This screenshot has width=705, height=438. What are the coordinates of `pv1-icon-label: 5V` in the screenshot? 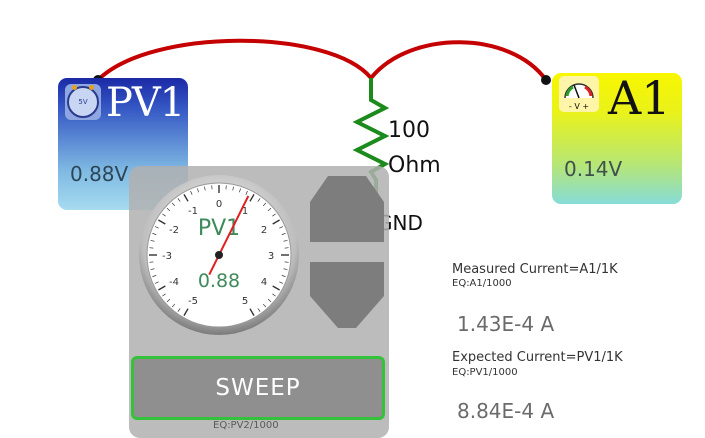 It's located at (83, 101).